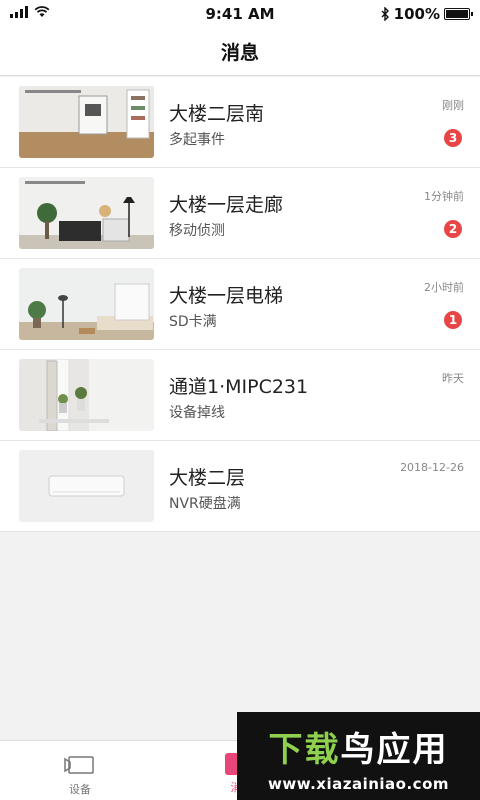 Image resolution: width=480 pixels, height=800 pixels. What do you see at coordinates (240, 14) in the screenshot?
I see `status-bar: 9:41 AM 100%` at bounding box center [240, 14].